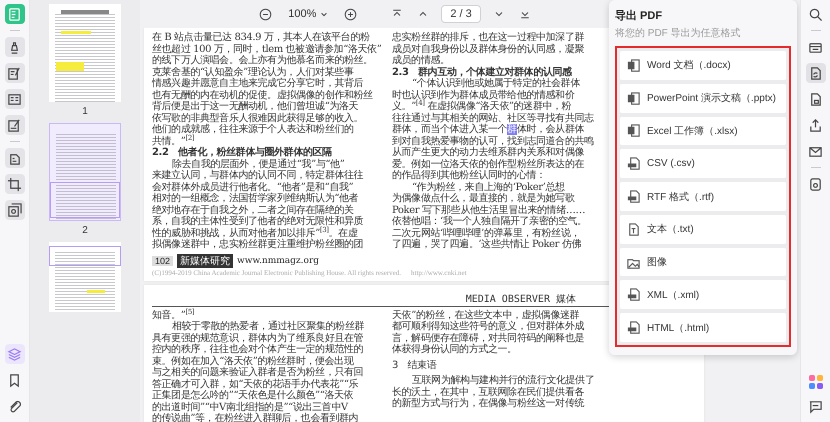 The height and width of the screenshot is (422, 830). What do you see at coordinates (255, 233) in the screenshot?
I see `text-line: 性的威胁和挑战，从而对他者加以排斥”$^{[3]}$。在虚` at bounding box center [255, 233].